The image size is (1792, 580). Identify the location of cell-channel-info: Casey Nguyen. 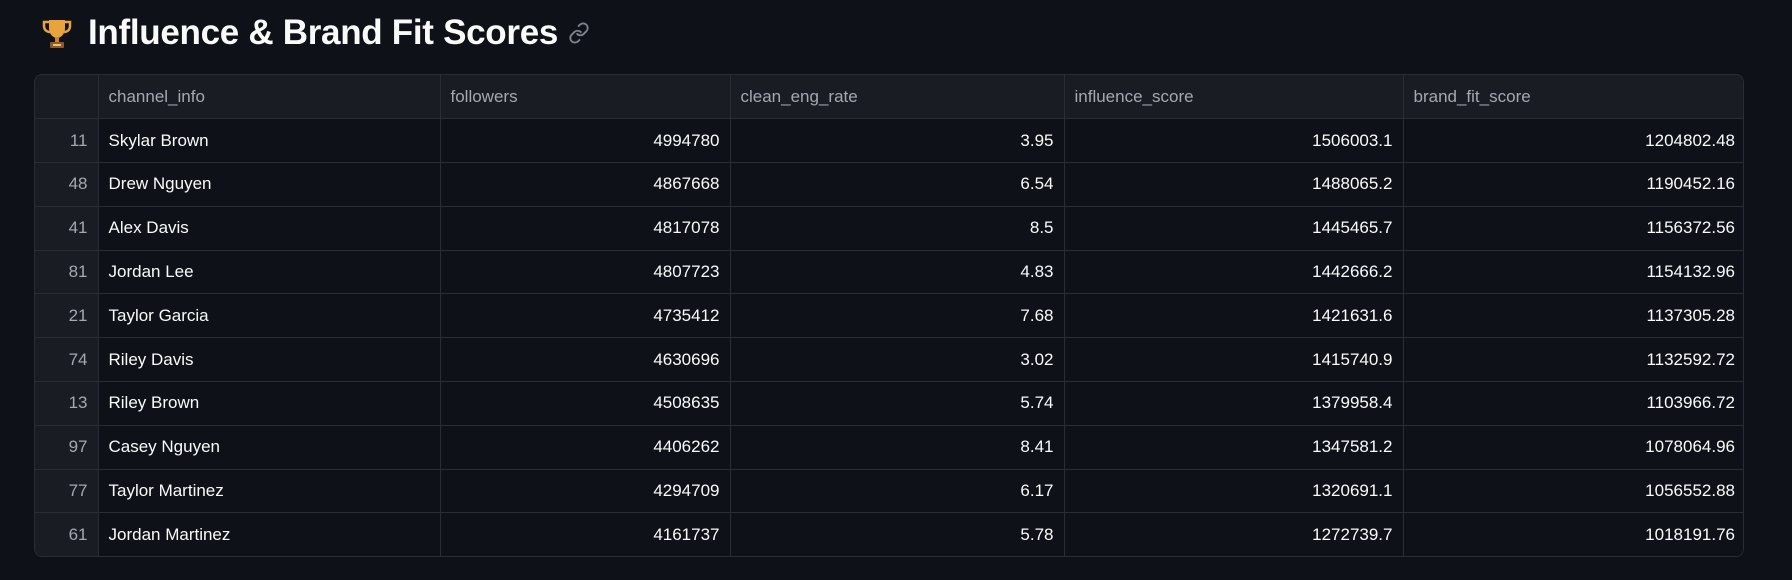
(269, 447).